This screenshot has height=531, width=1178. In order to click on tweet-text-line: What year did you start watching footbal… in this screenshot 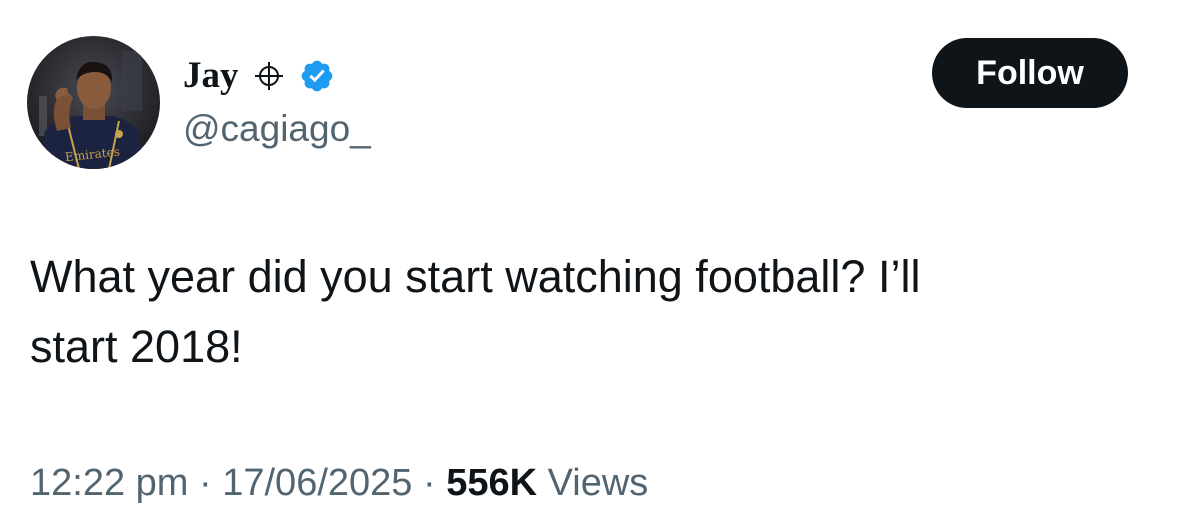, I will do `click(475, 276)`.